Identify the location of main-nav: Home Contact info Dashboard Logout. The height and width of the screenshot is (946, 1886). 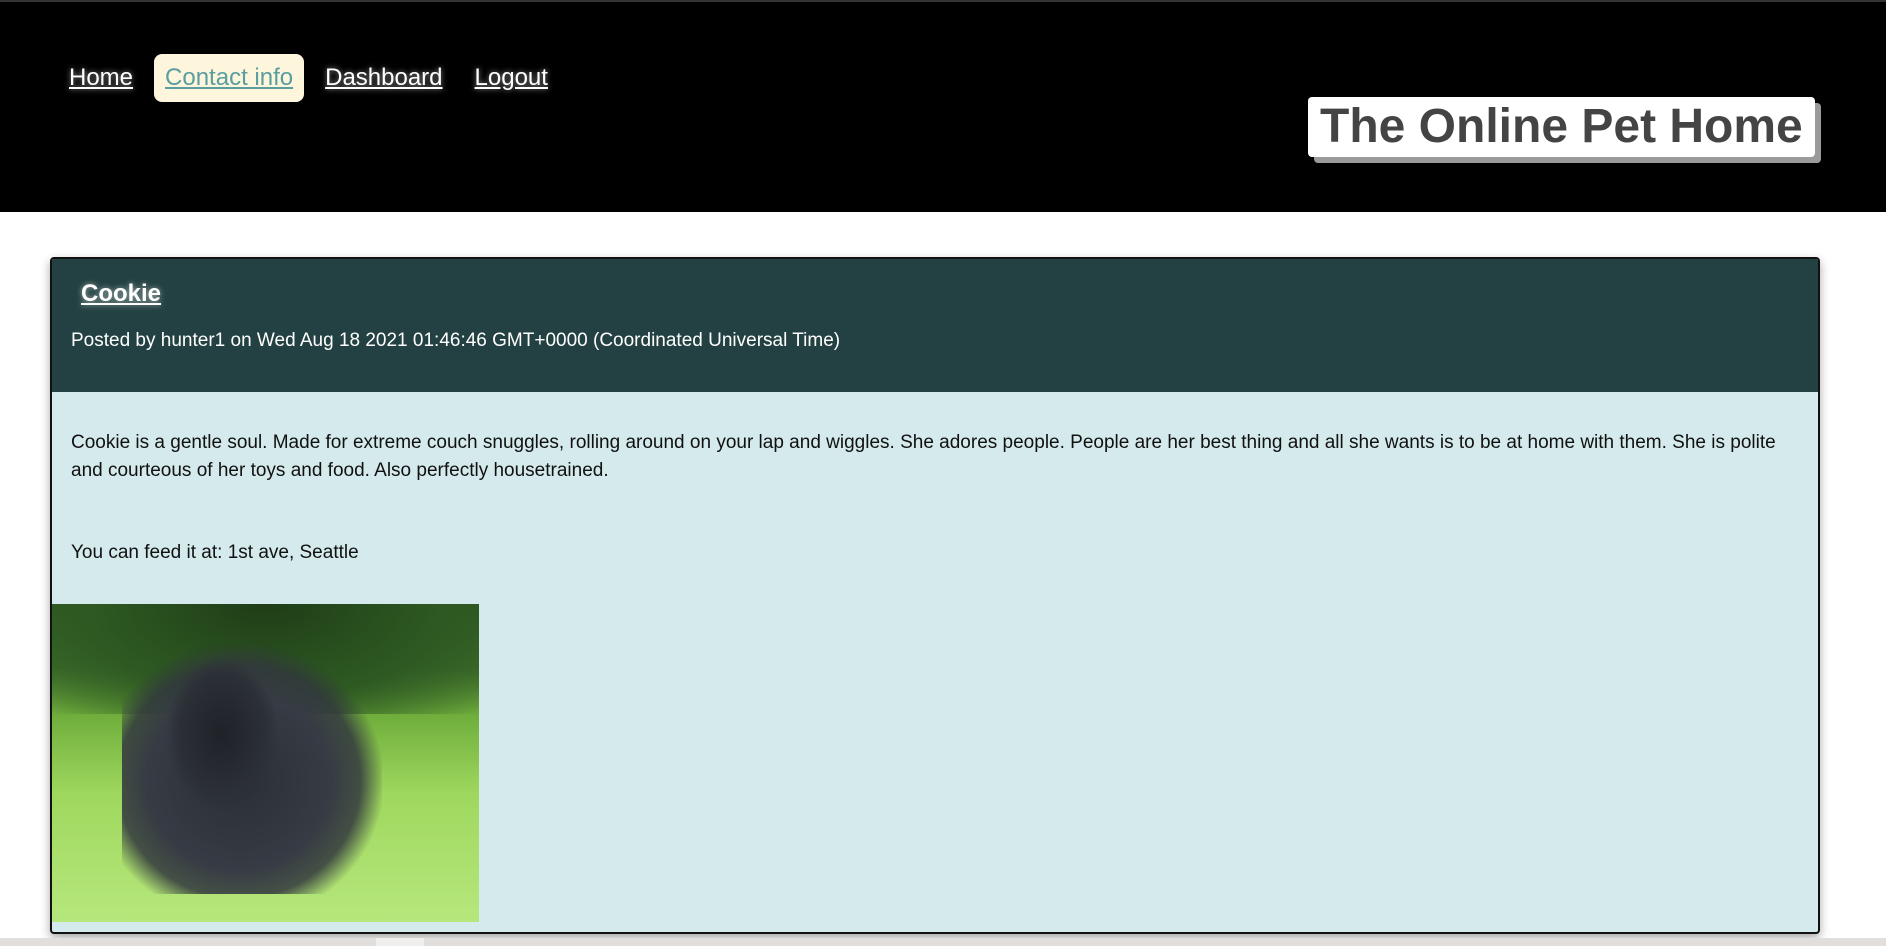
(308, 78).